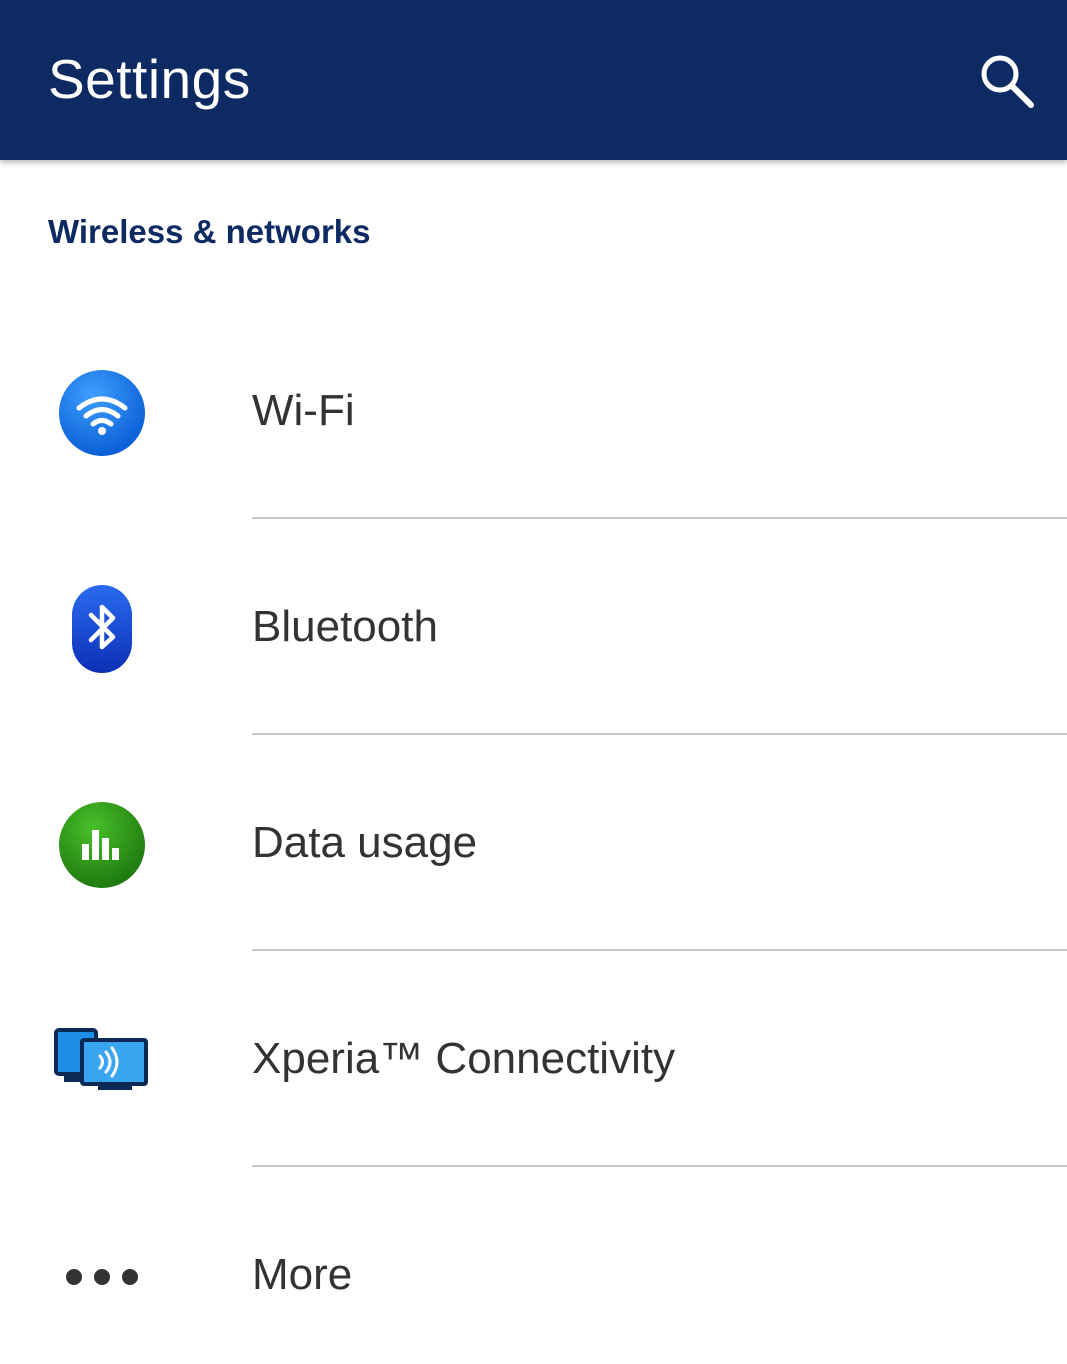 The image size is (1067, 1364). What do you see at coordinates (533, 1265) in the screenshot?
I see `settings-item-more: More` at bounding box center [533, 1265].